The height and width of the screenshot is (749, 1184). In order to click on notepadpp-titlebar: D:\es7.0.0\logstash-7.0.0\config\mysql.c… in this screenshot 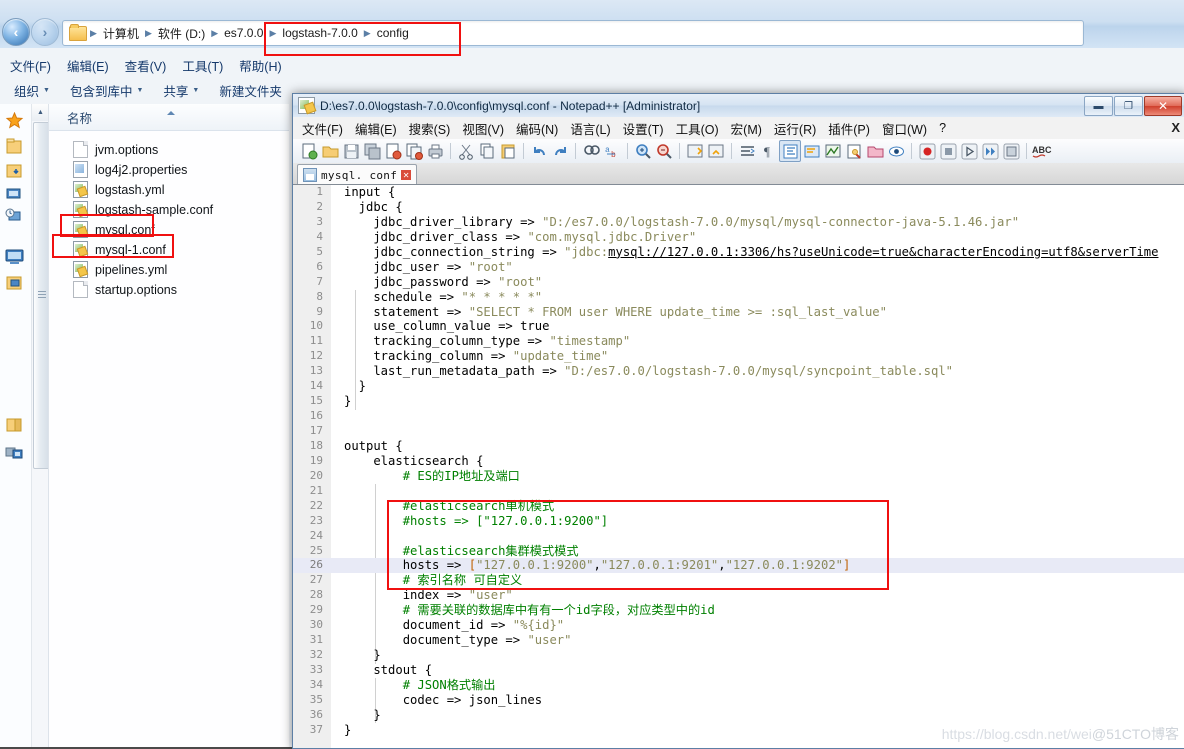, I will do `click(738, 106)`.